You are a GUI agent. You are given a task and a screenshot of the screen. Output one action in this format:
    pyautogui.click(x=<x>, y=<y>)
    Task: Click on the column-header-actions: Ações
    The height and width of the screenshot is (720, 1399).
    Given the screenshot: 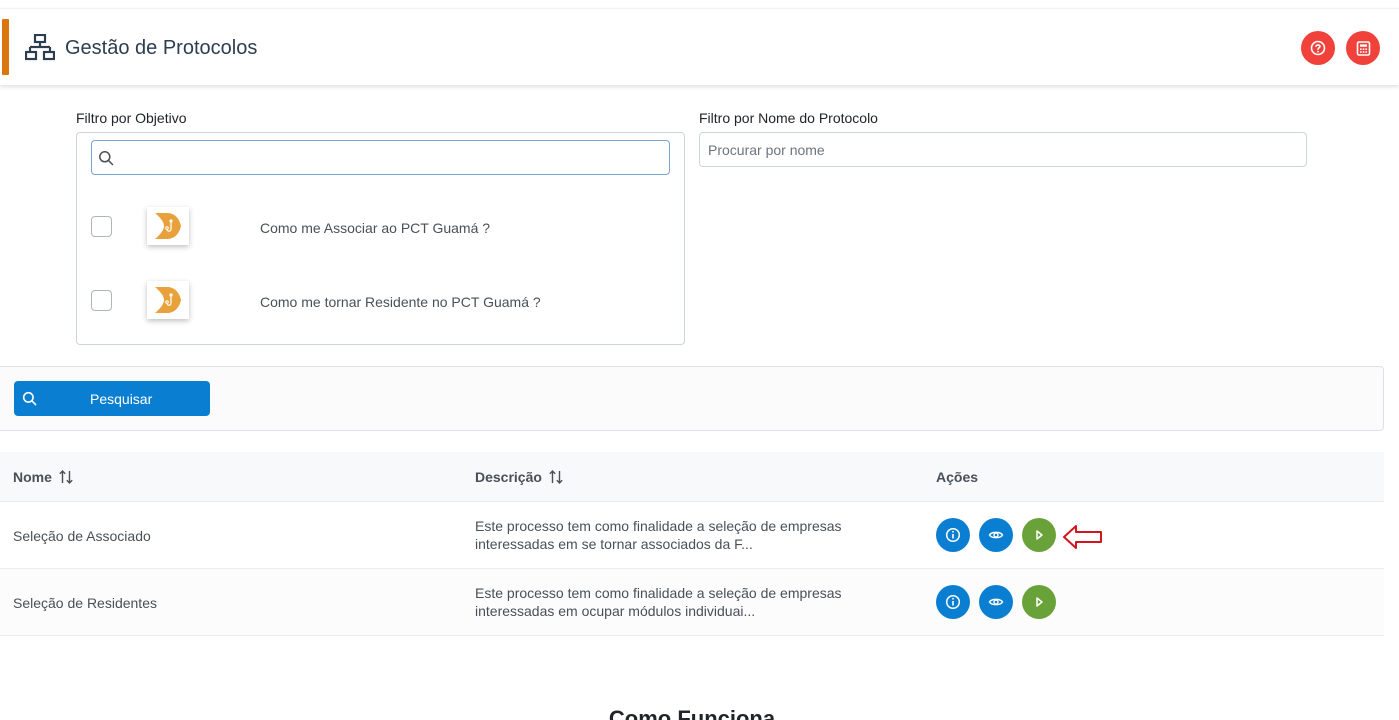 What is the action you would take?
    pyautogui.click(x=957, y=477)
    